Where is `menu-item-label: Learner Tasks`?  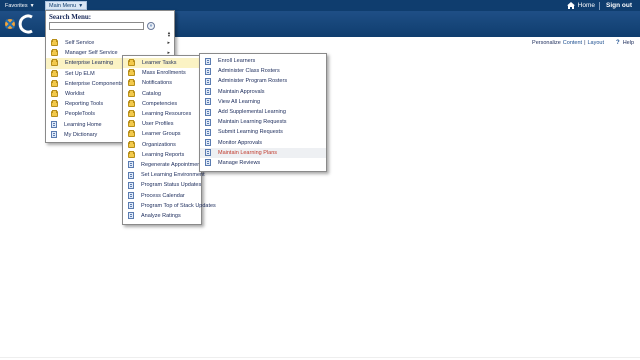
menu-item-label: Learner Tasks is located at coordinates (159, 63).